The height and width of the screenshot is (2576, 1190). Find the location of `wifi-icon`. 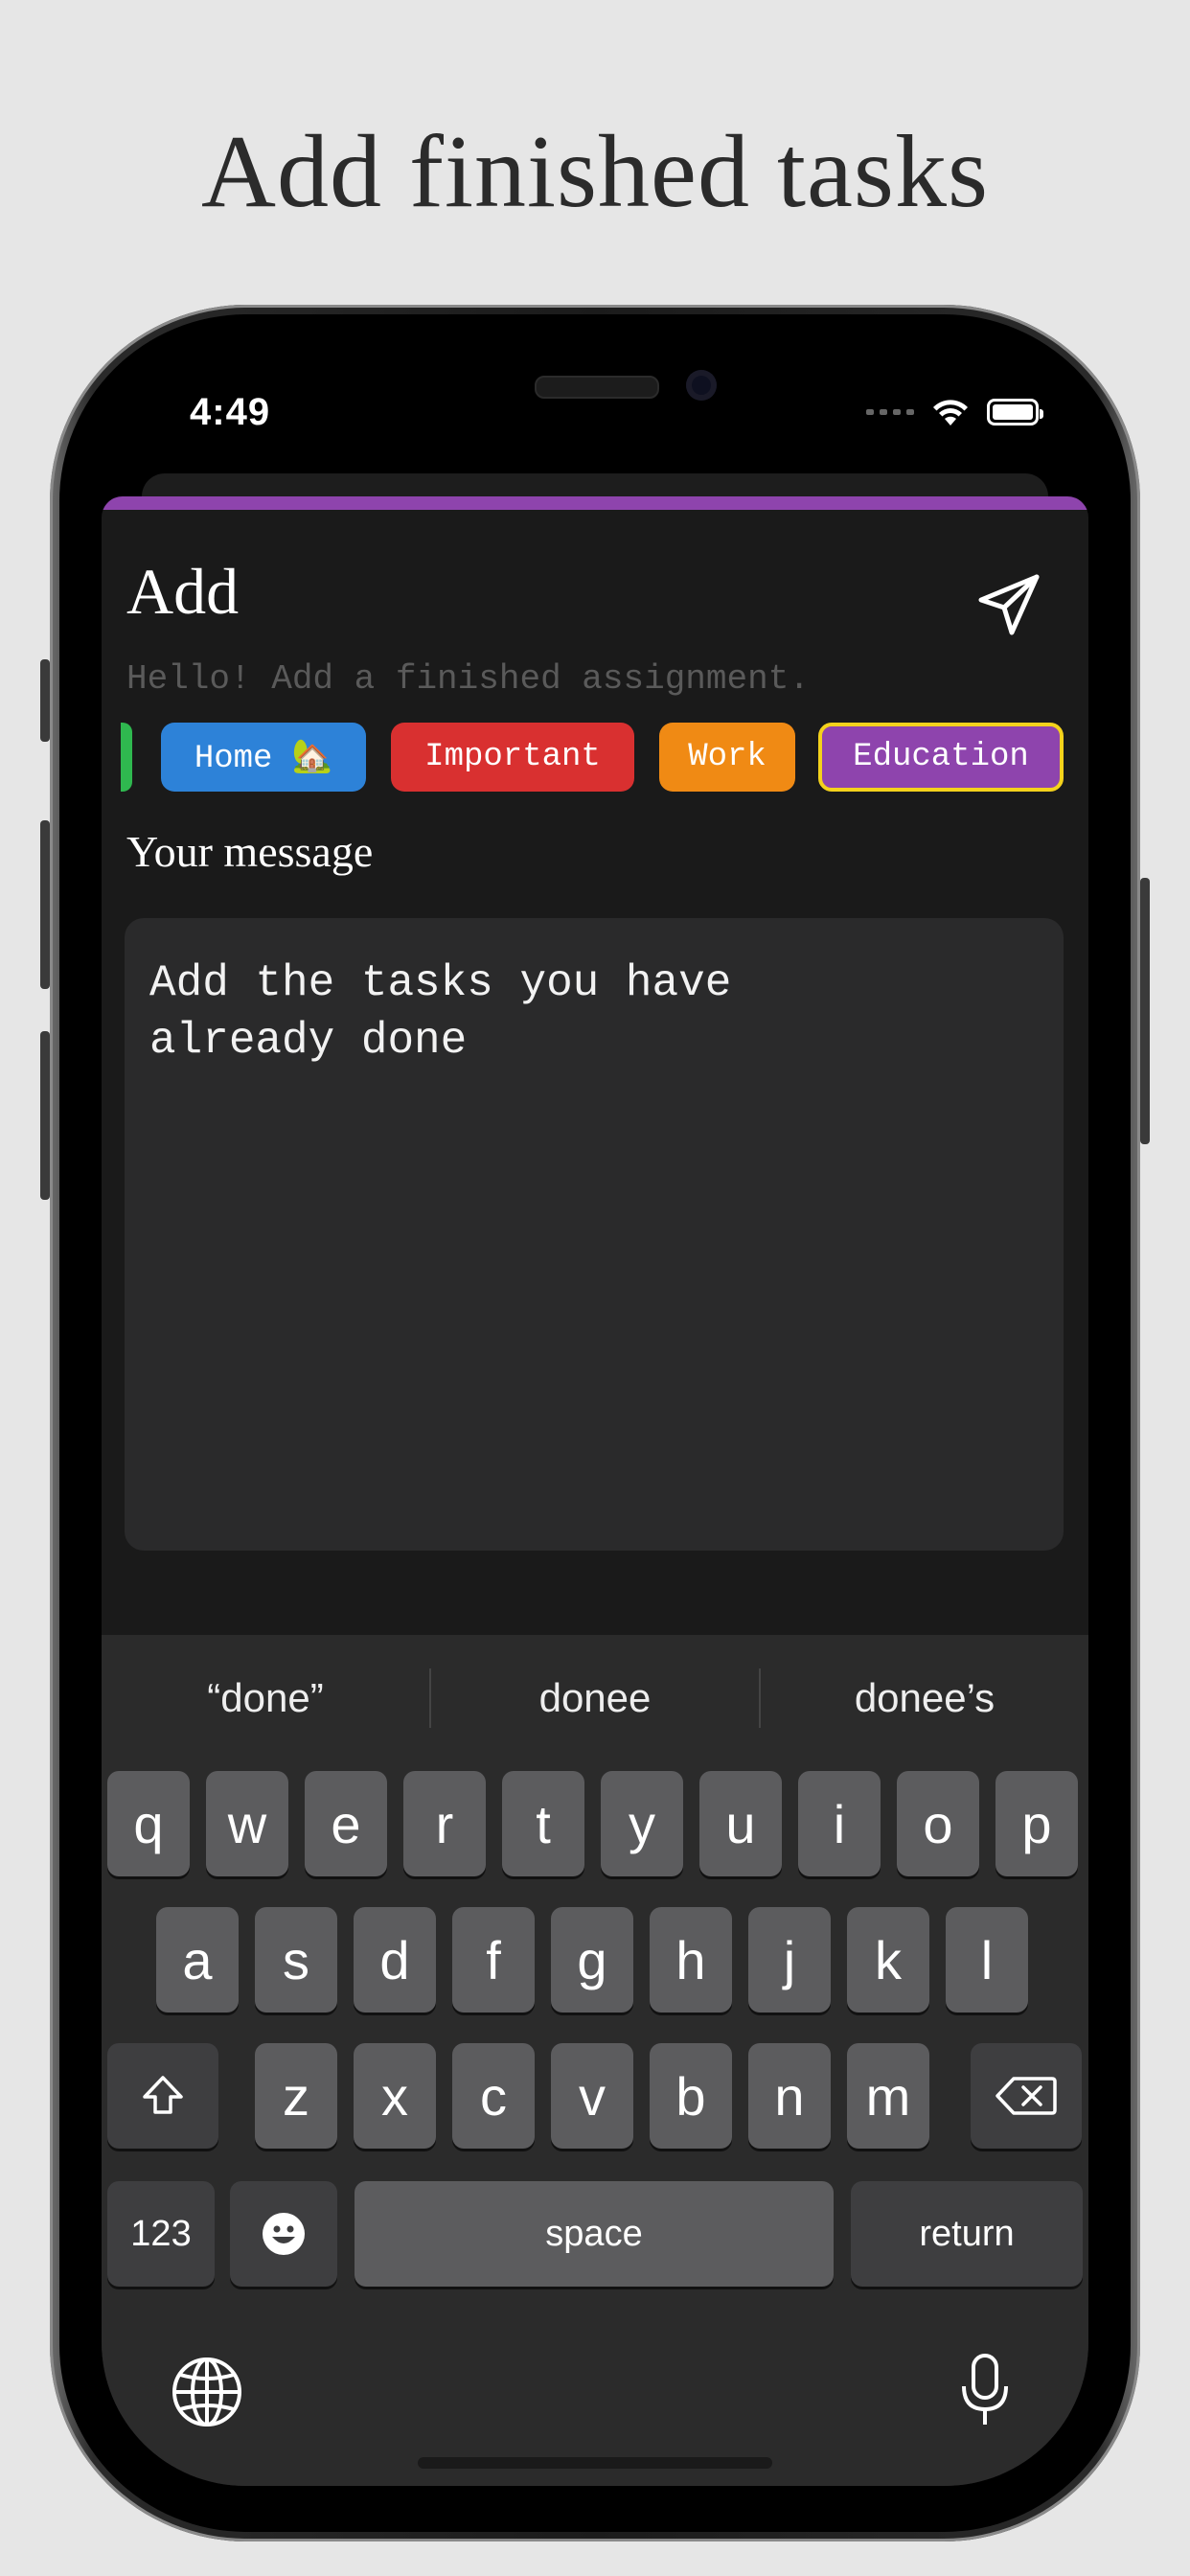

wifi-icon is located at coordinates (951, 413).